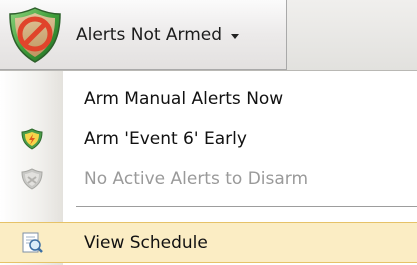 The image size is (417, 265). What do you see at coordinates (149, 34) in the screenshot?
I see `alerts-button-label: Alerts Not Armed` at bounding box center [149, 34].